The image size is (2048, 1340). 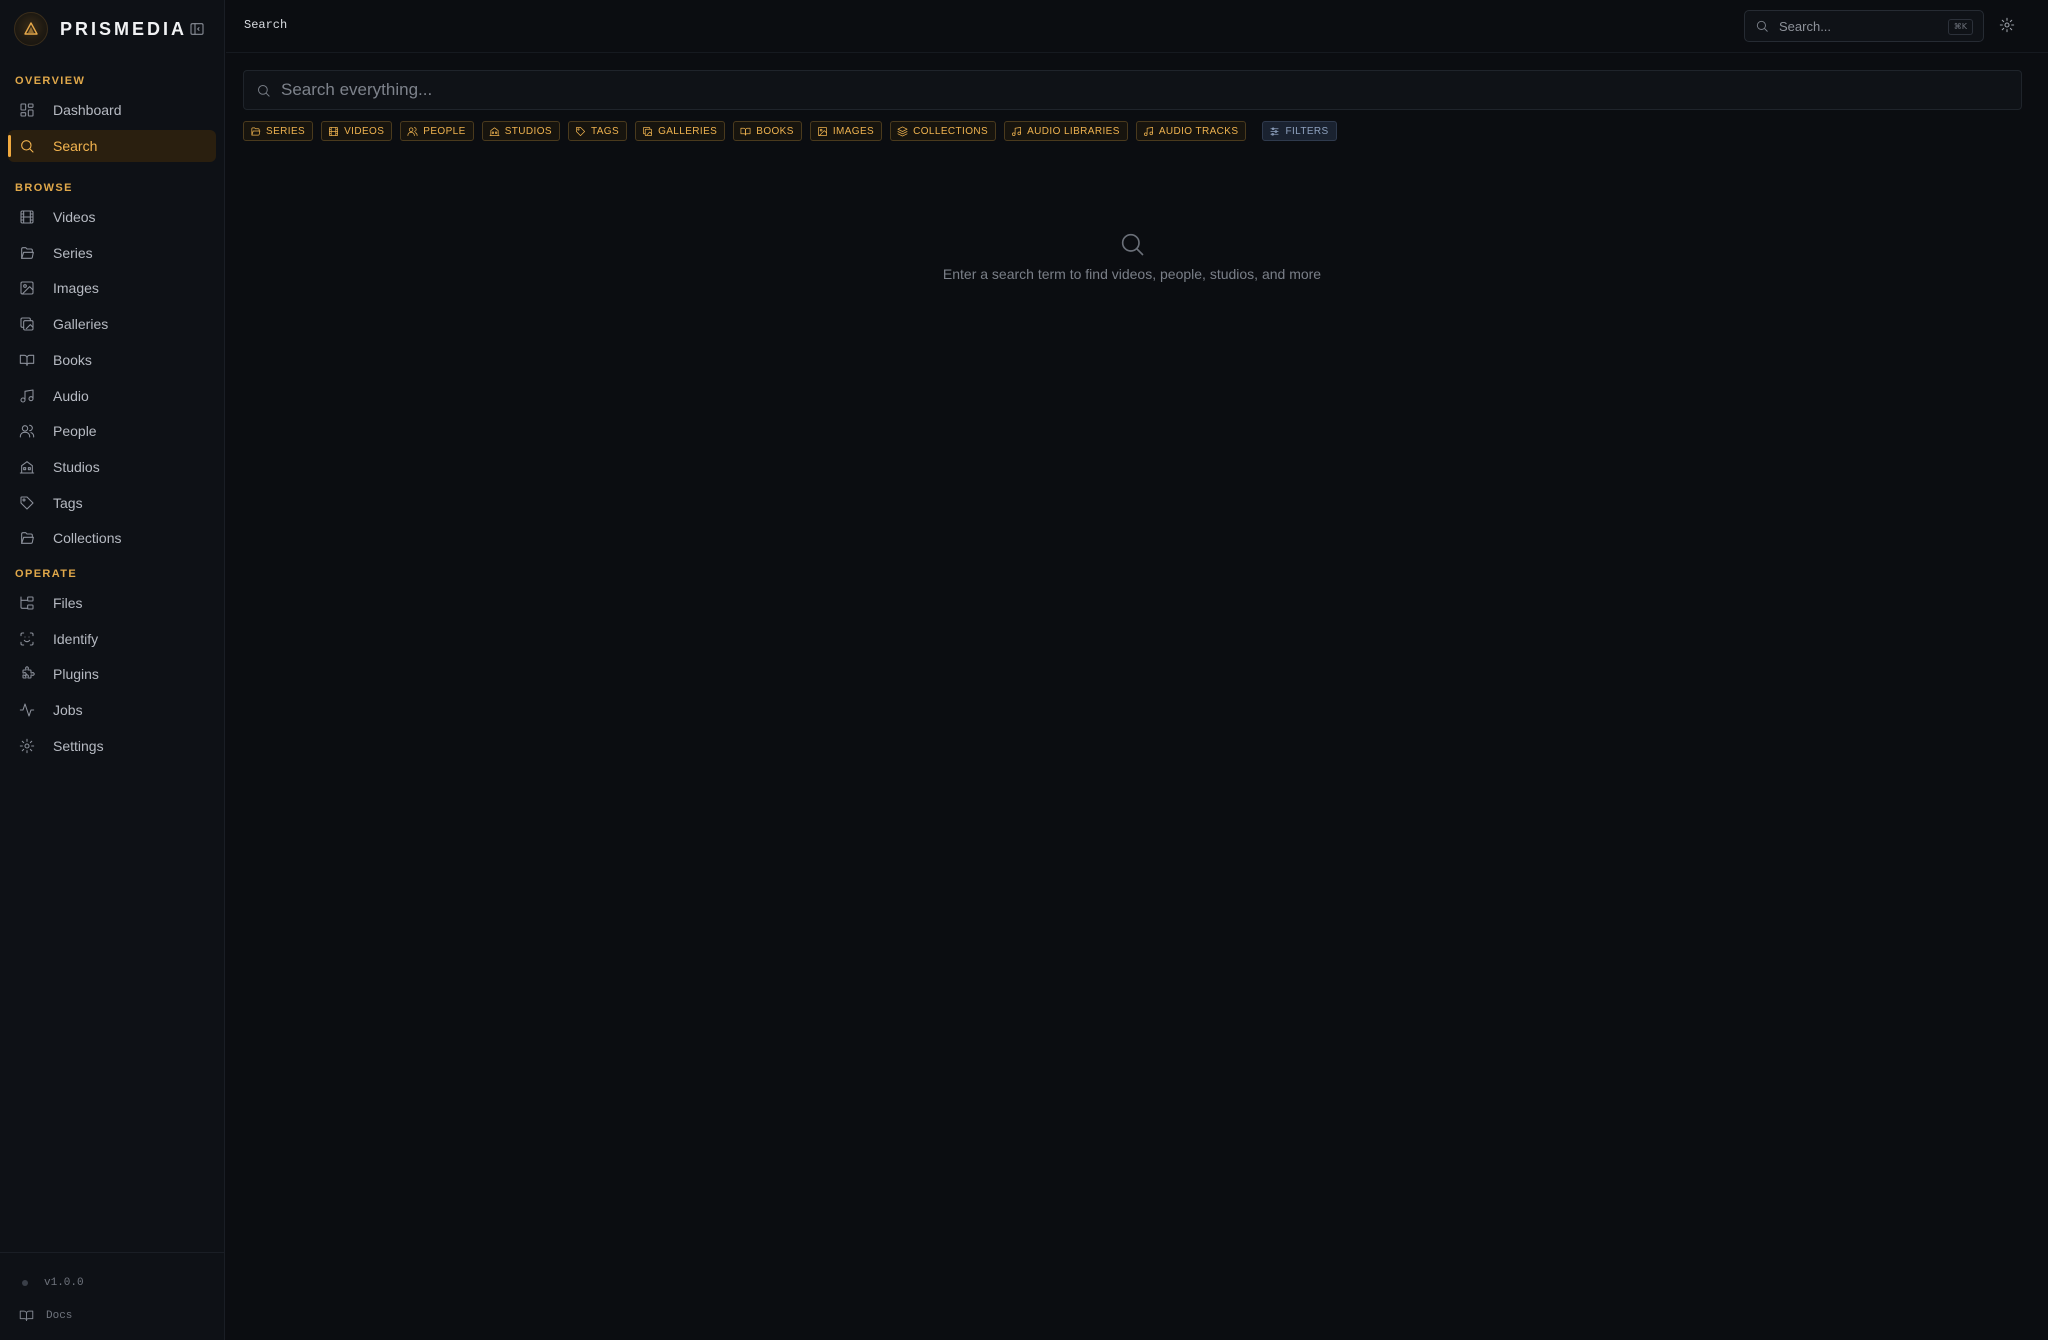 I want to click on filter-chip-images: IMAGES, so click(x=846, y=131).